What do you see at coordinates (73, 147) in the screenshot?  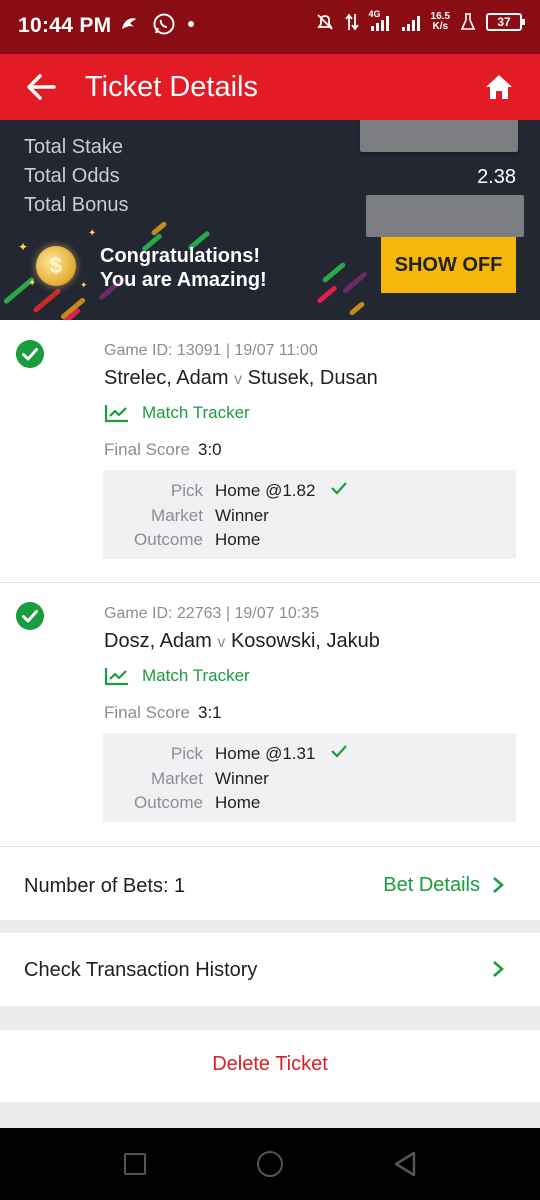 I see `total-stake-label: Total Stake` at bounding box center [73, 147].